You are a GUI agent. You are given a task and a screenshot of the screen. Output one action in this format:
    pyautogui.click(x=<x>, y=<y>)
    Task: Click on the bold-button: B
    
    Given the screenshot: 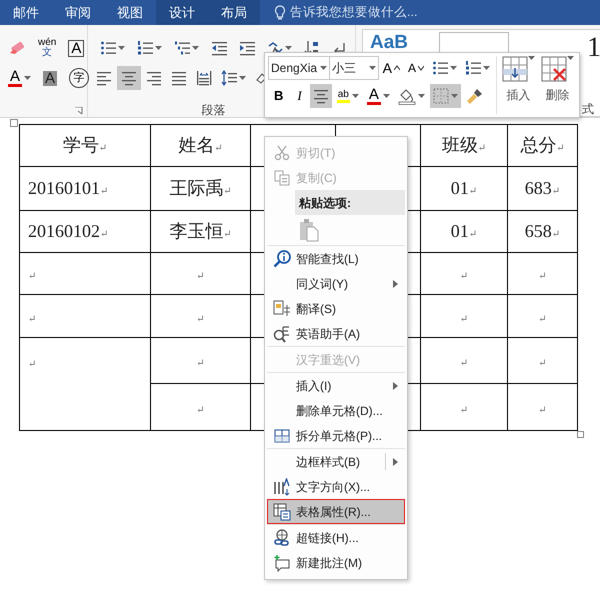 What is the action you would take?
    pyautogui.click(x=279, y=96)
    